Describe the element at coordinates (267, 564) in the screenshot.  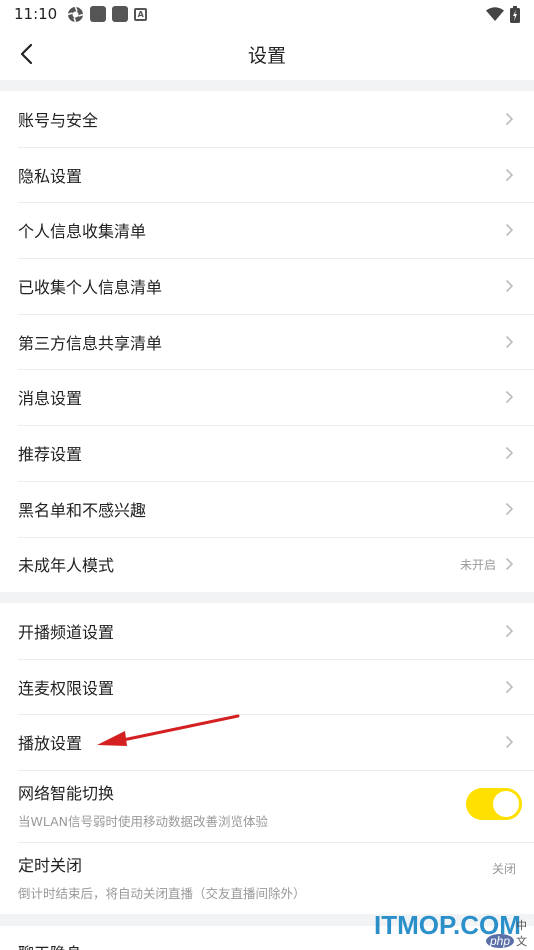
I see `settings-item-minor-mode: 未成年人模式 未开启` at that location.